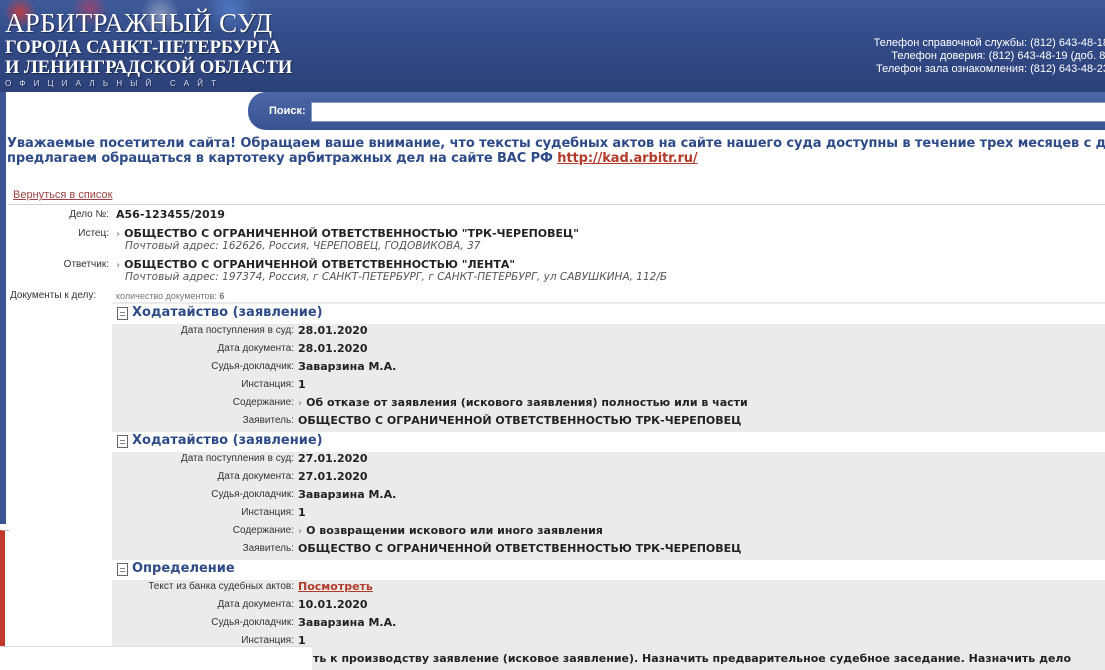 The height and width of the screenshot is (670, 1105). Describe the element at coordinates (143, 48) in the screenshot. I see `court-name-line2: ГОРОДА САНКТ-ПЕТЕРБУРГА` at that location.